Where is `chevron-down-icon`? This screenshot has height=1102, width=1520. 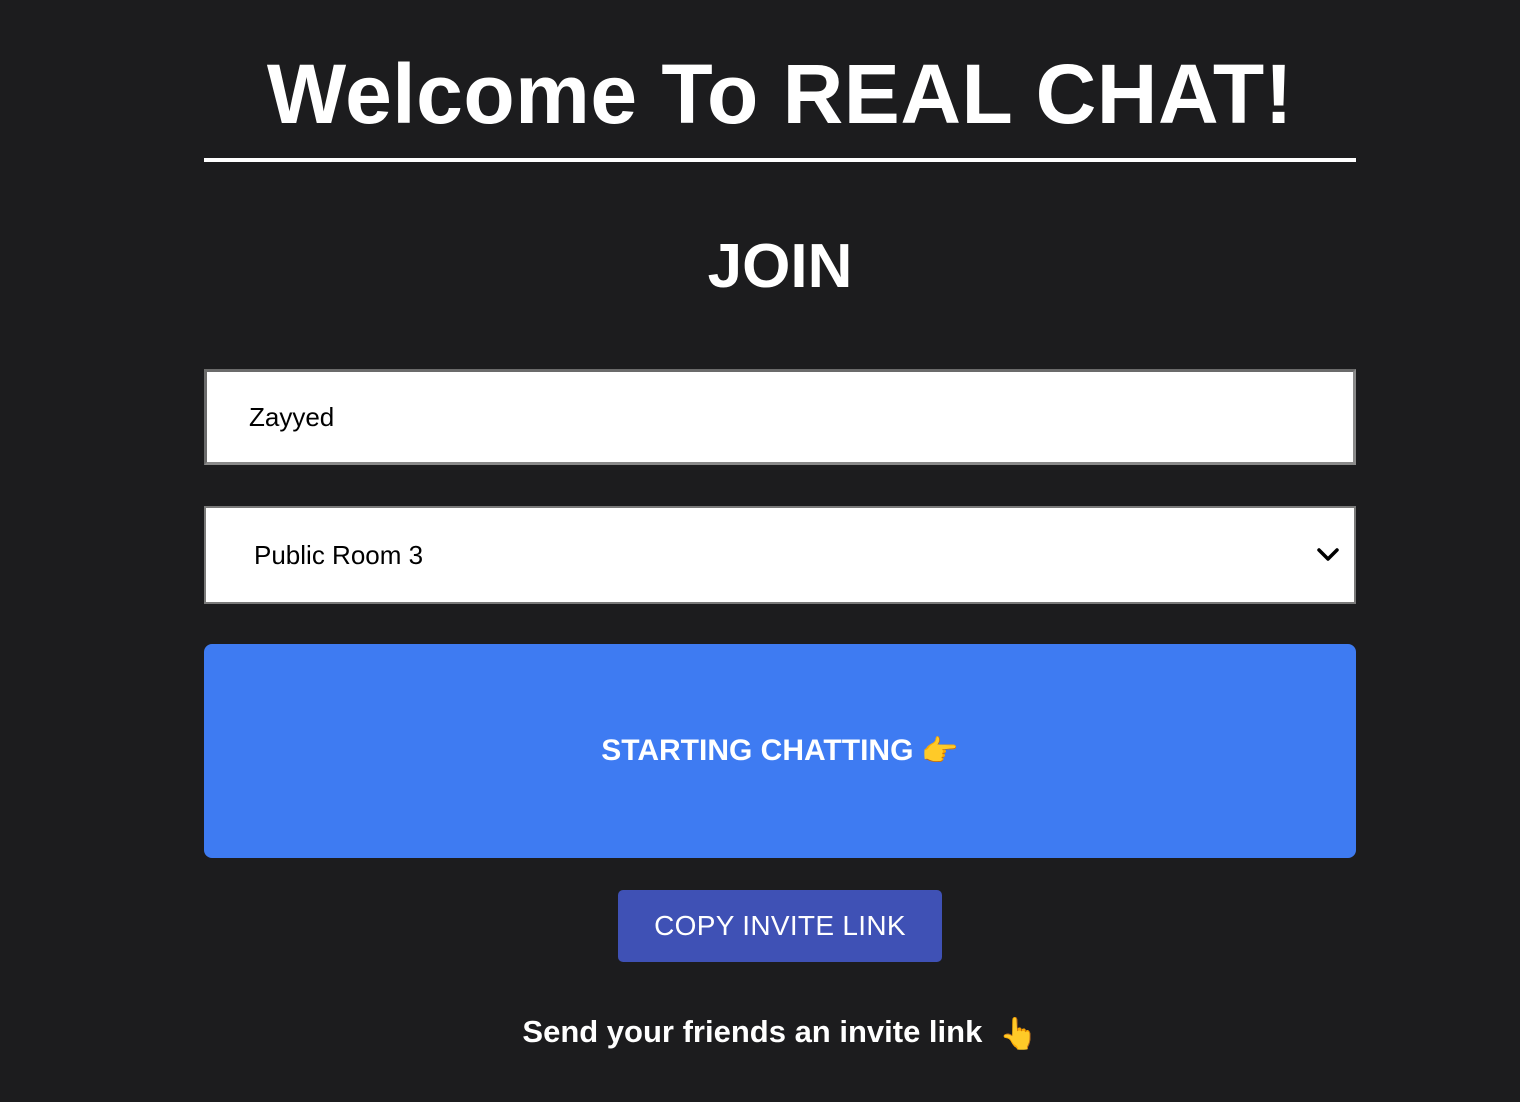
chevron-down-icon is located at coordinates (1328, 555).